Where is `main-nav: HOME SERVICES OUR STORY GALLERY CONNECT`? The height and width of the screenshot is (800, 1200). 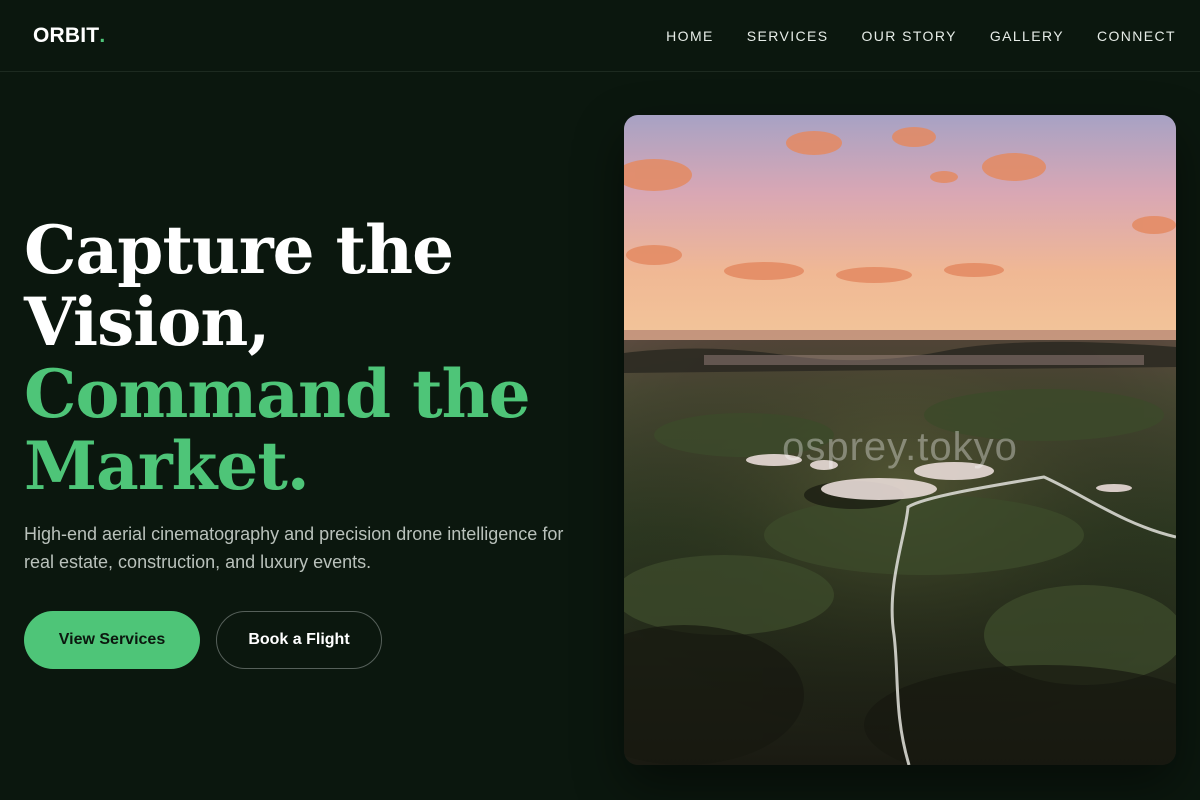
main-nav: HOME SERVICES OUR STORY GALLERY CONNECT is located at coordinates (921, 36).